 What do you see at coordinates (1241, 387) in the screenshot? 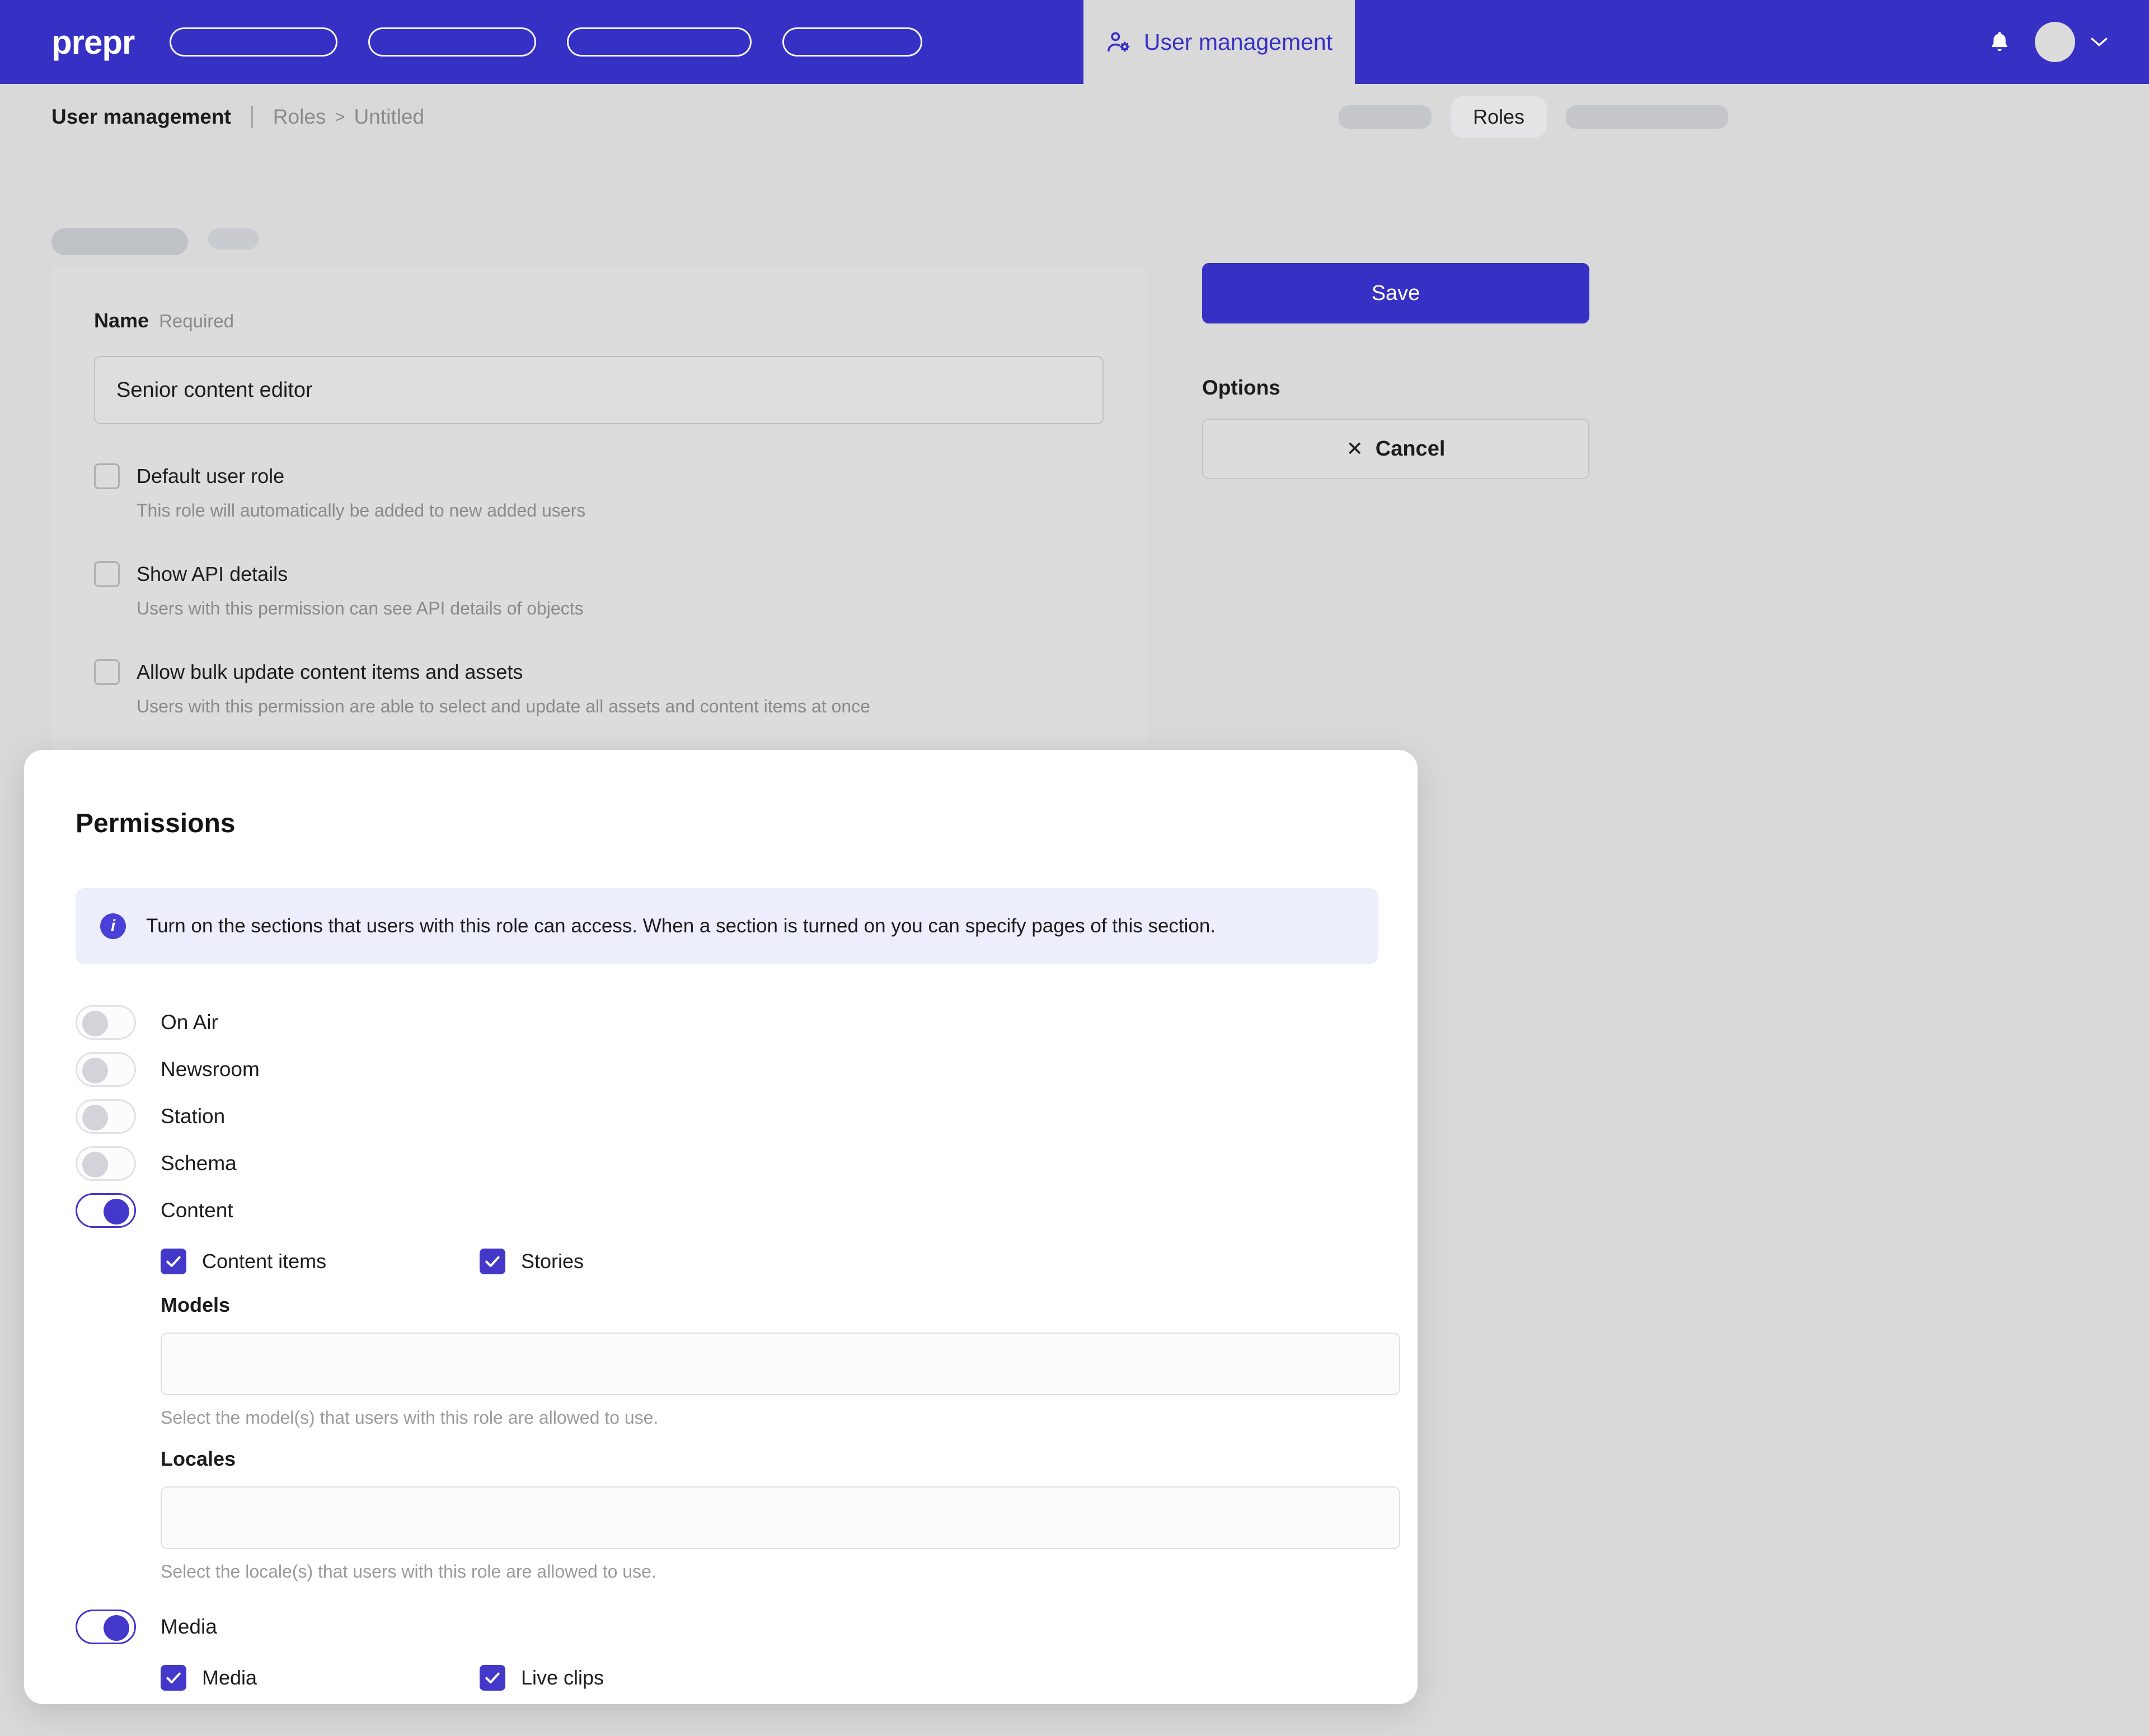
I see `options-label: Options` at bounding box center [1241, 387].